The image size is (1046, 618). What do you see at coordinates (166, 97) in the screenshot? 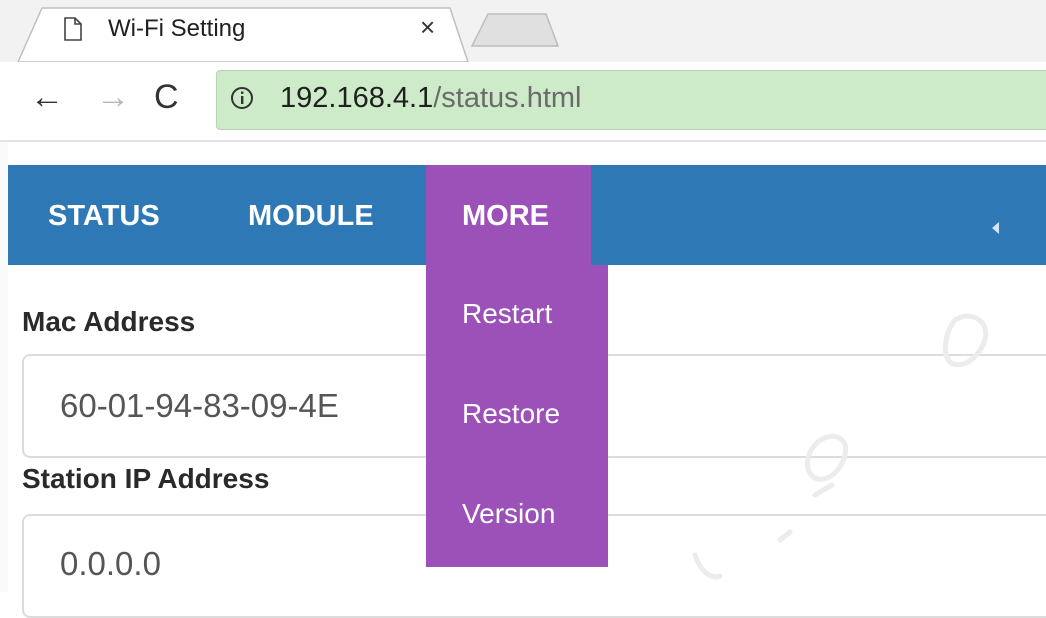
I see `reload-button: C` at bounding box center [166, 97].